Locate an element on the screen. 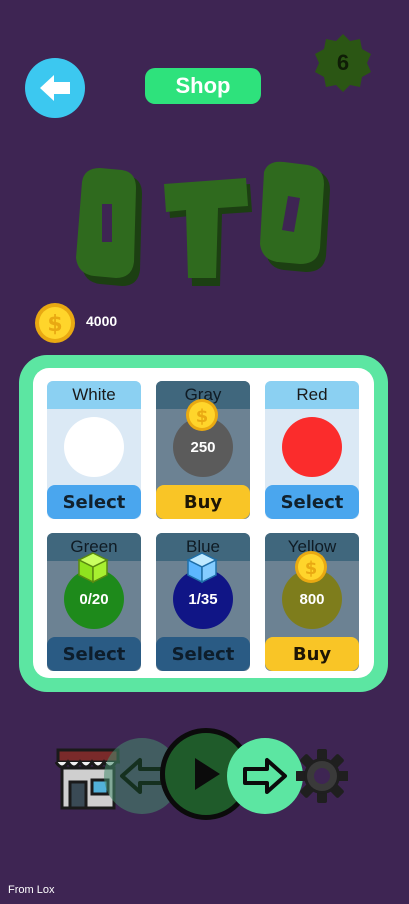 The image size is (409, 904). arrow-left-icon is located at coordinates (55, 88).